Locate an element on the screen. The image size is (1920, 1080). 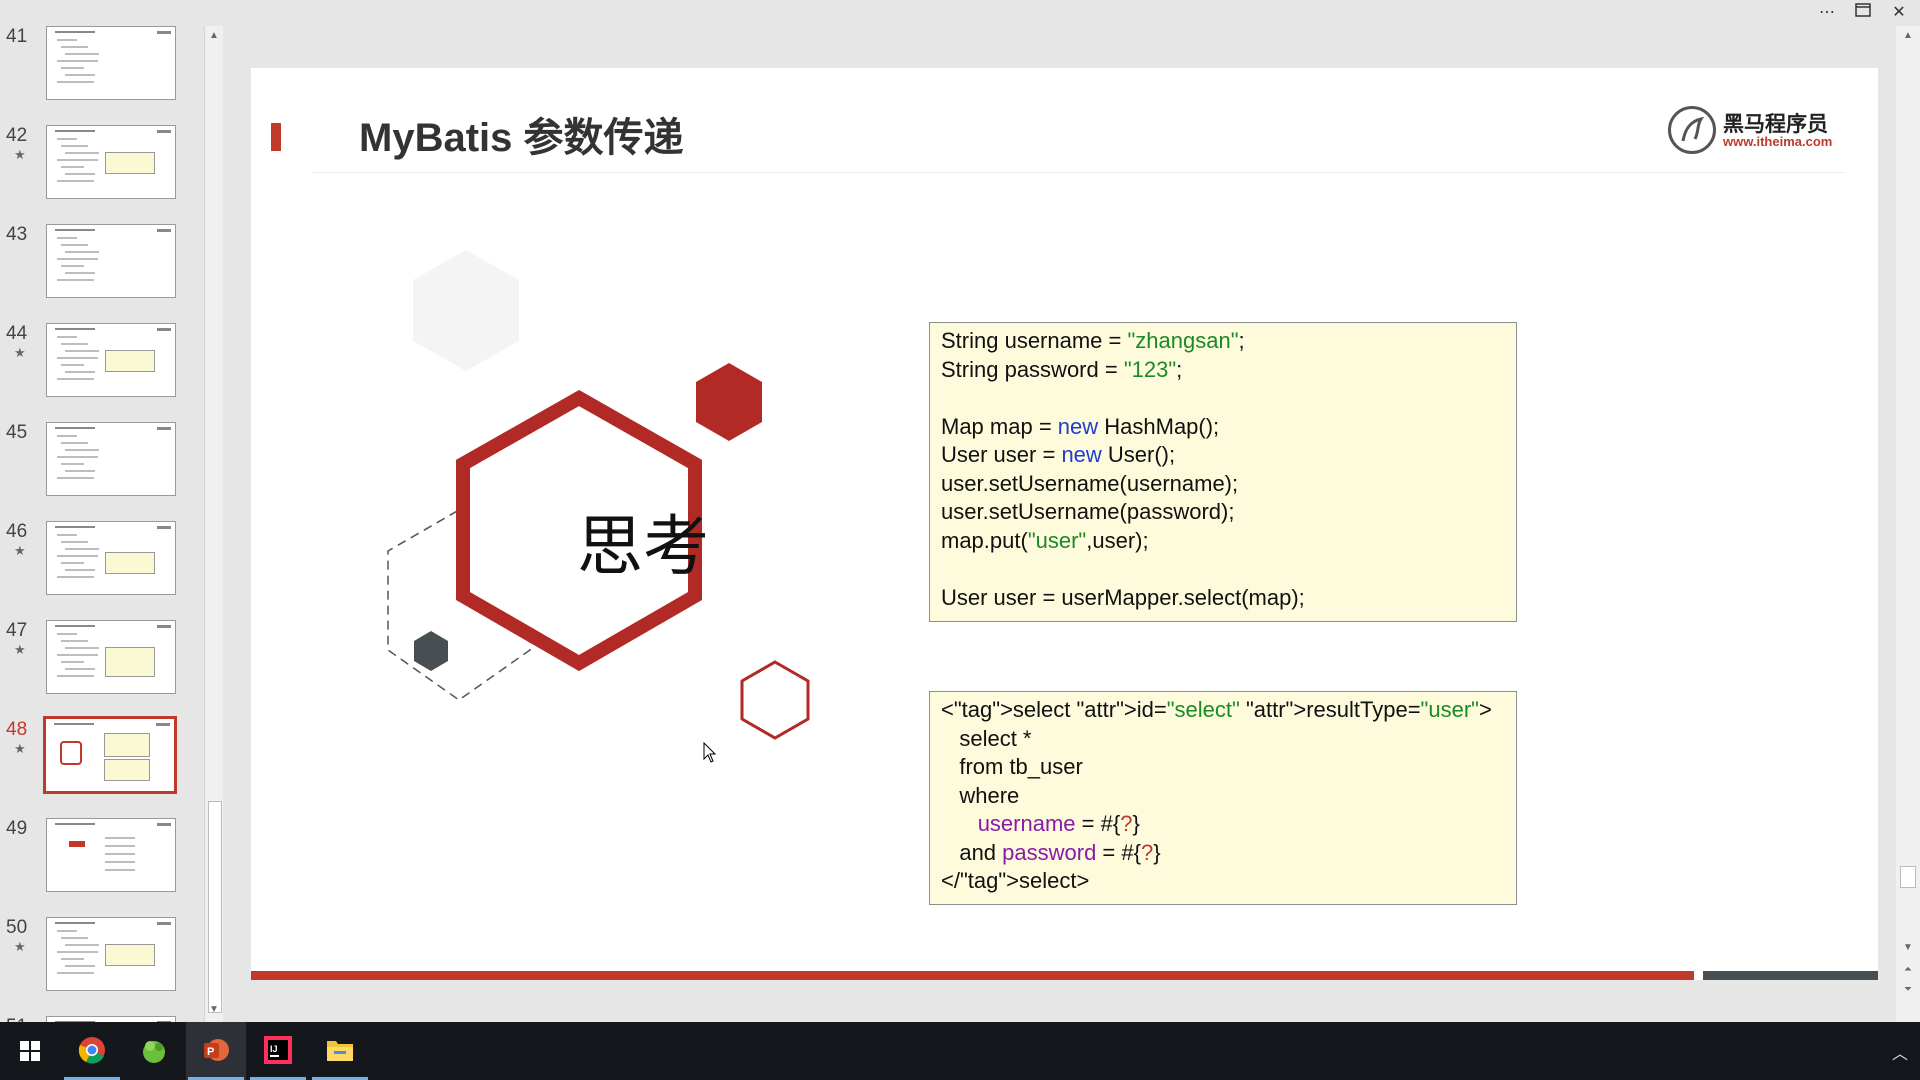
chrome-icon is located at coordinates (91, 1050).